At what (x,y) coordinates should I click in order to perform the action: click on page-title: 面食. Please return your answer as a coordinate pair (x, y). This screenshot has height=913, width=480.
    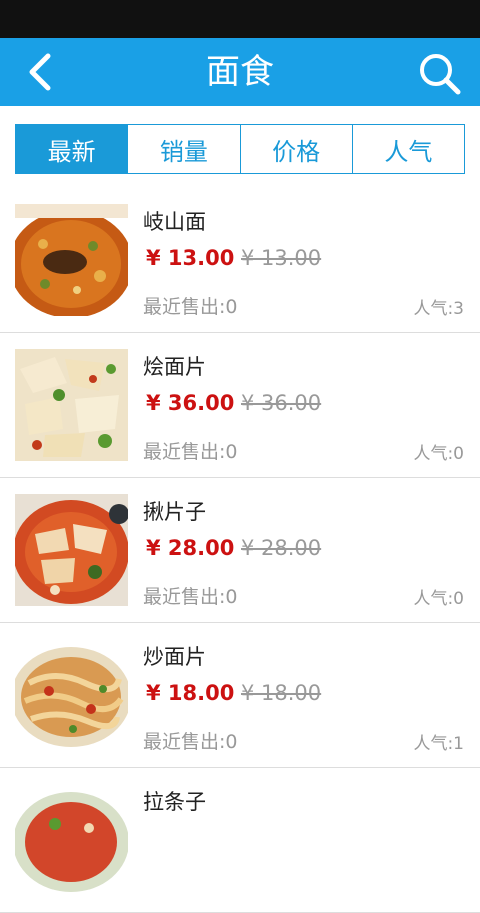
    Looking at the image, I should click on (240, 72).